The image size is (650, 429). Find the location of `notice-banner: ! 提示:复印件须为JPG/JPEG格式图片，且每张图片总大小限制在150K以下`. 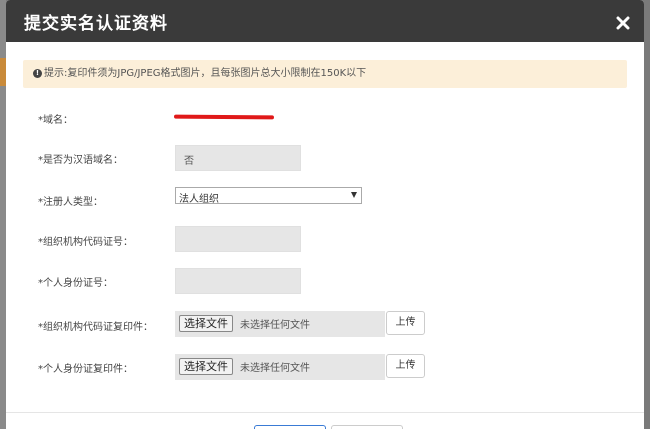

notice-banner: ! 提示:复印件须为JPG/JPEG格式图片，且每张图片总大小限制在150K以下 is located at coordinates (325, 74).